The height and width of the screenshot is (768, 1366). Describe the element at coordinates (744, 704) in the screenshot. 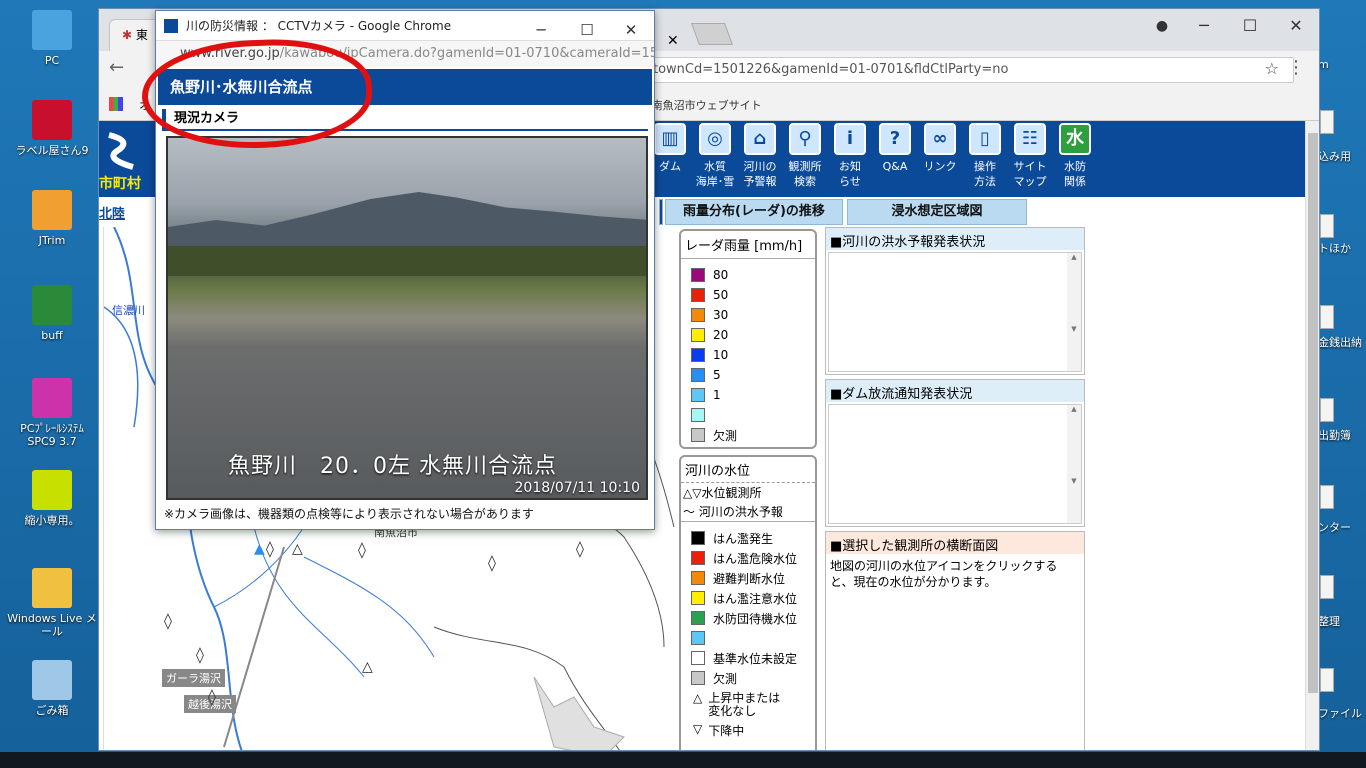

I see `rising-label: 上昇中または 変化なし` at that location.